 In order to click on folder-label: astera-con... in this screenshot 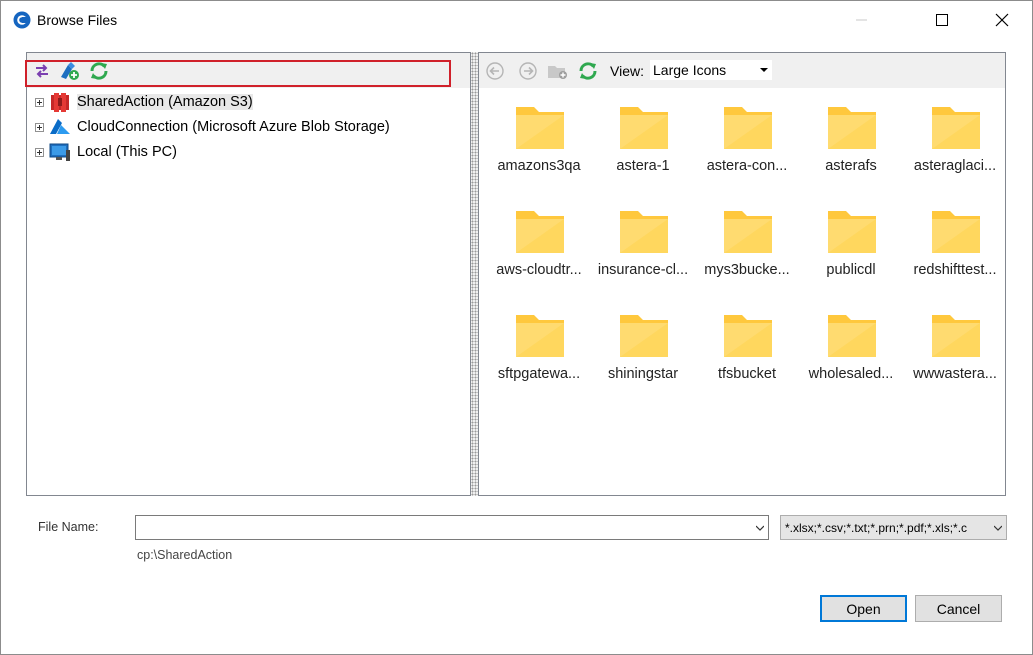, I will do `click(747, 166)`.